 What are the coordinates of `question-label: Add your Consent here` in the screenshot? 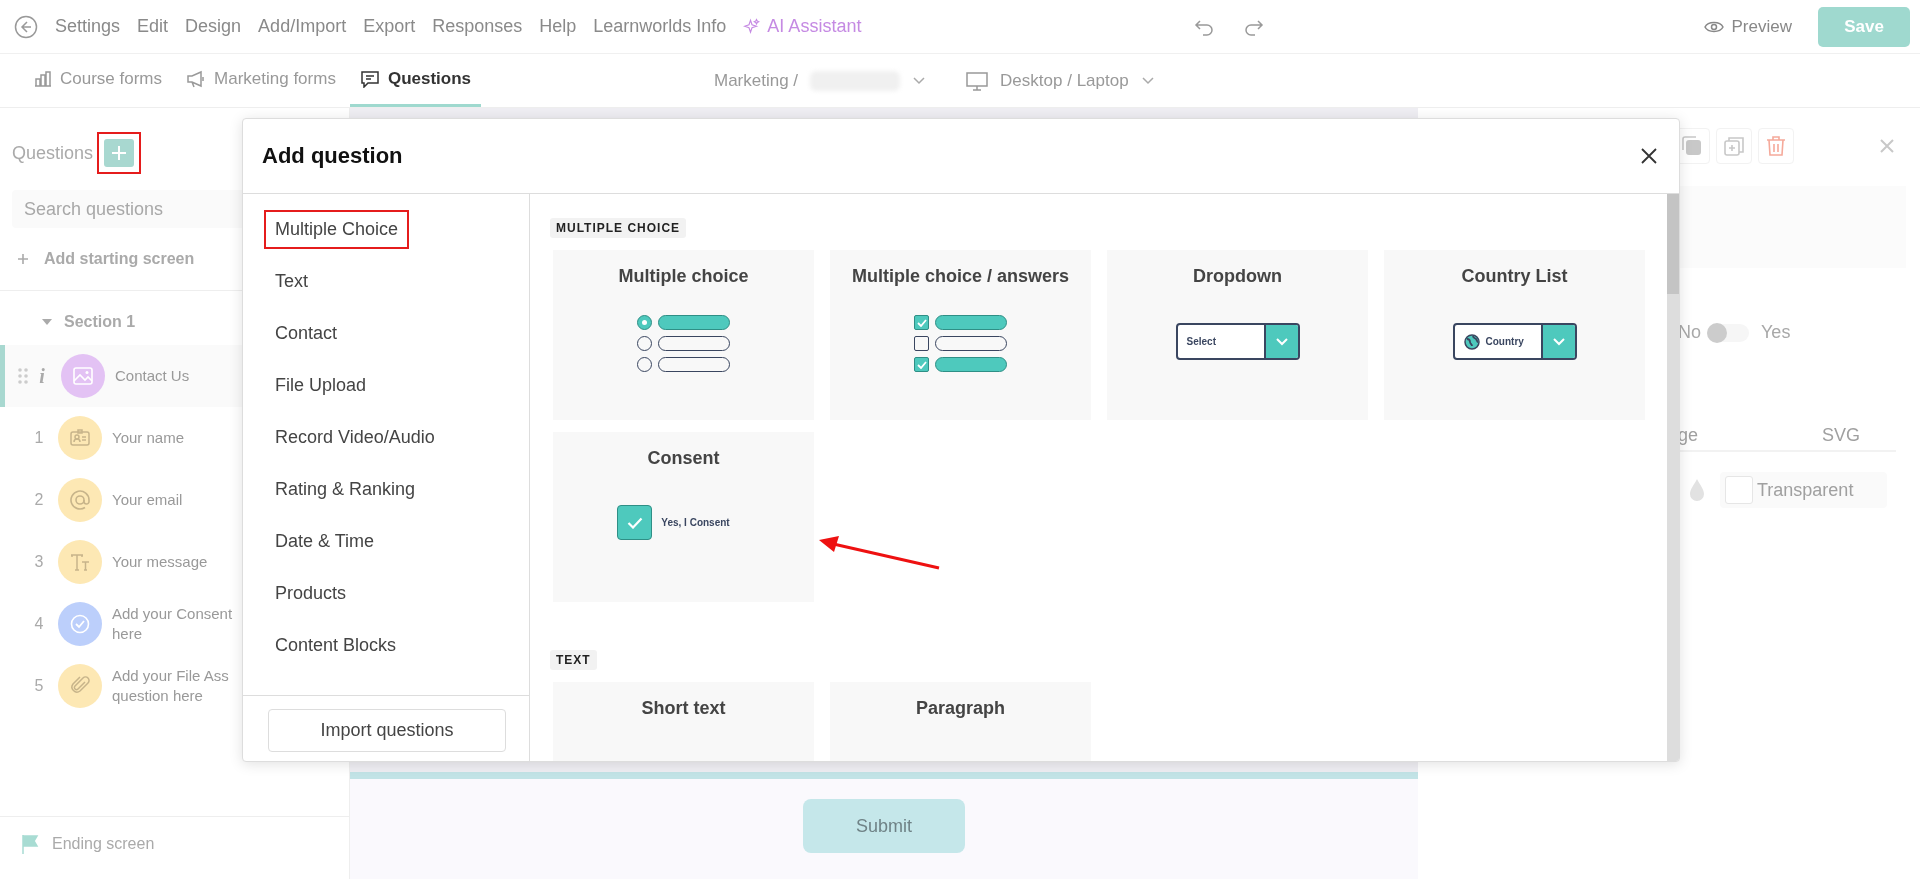 It's located at (173, 624).